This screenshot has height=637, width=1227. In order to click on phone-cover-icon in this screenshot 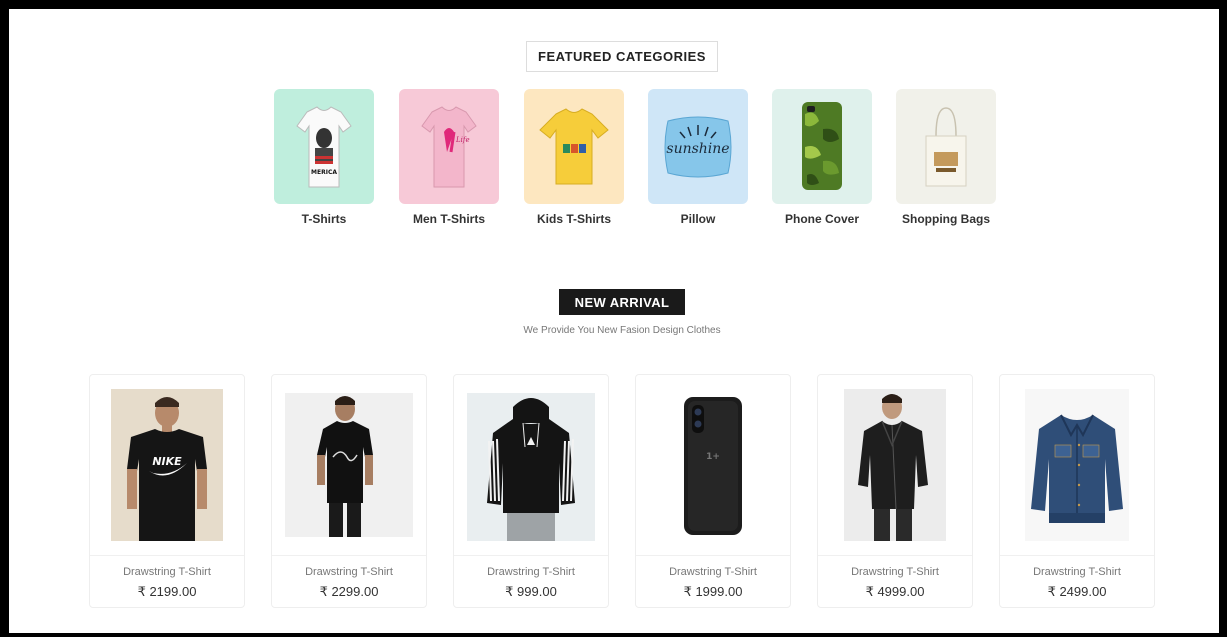, I will do `click(822, 146)`.